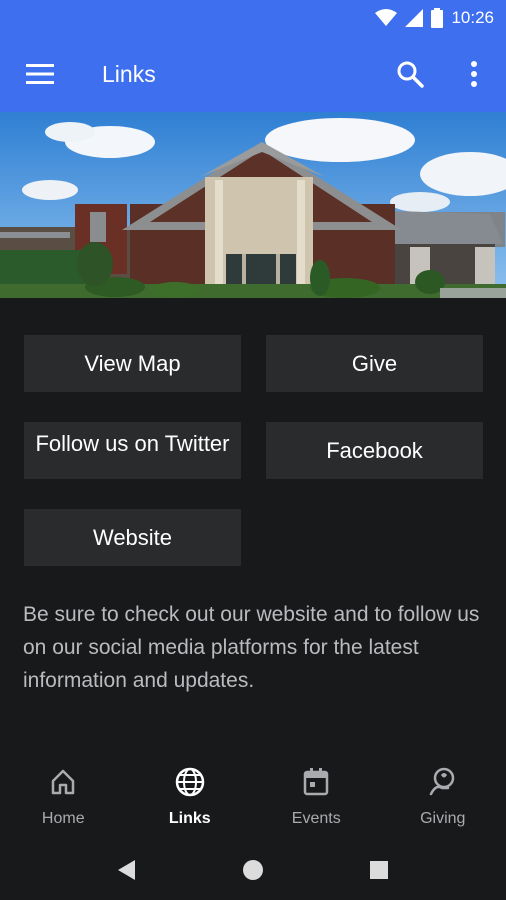 The height and width of the screenshot is (900, 506). I want to click on recents-icon, so click(379, 870).